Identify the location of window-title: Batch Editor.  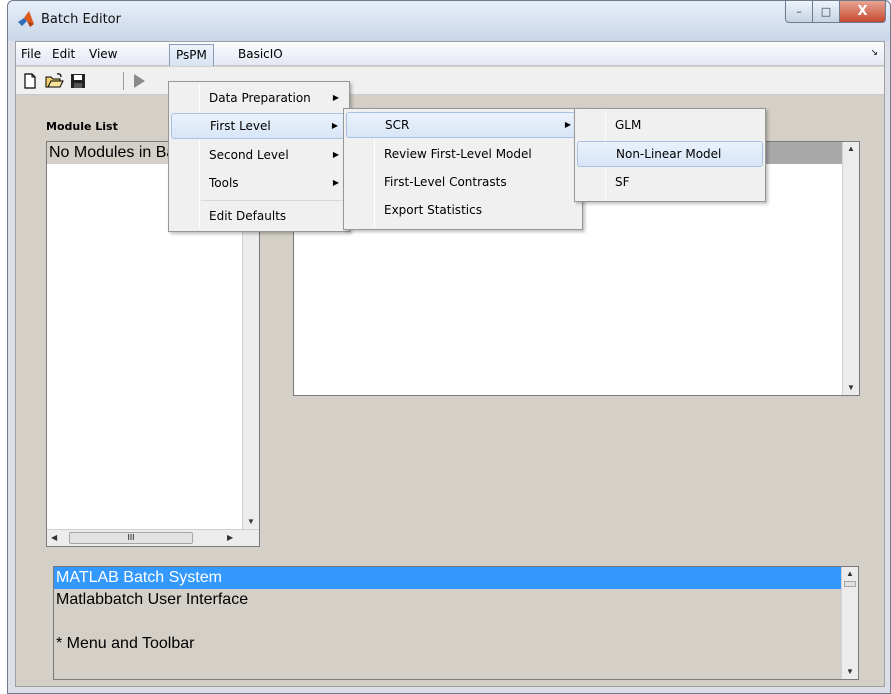
(81, 19).